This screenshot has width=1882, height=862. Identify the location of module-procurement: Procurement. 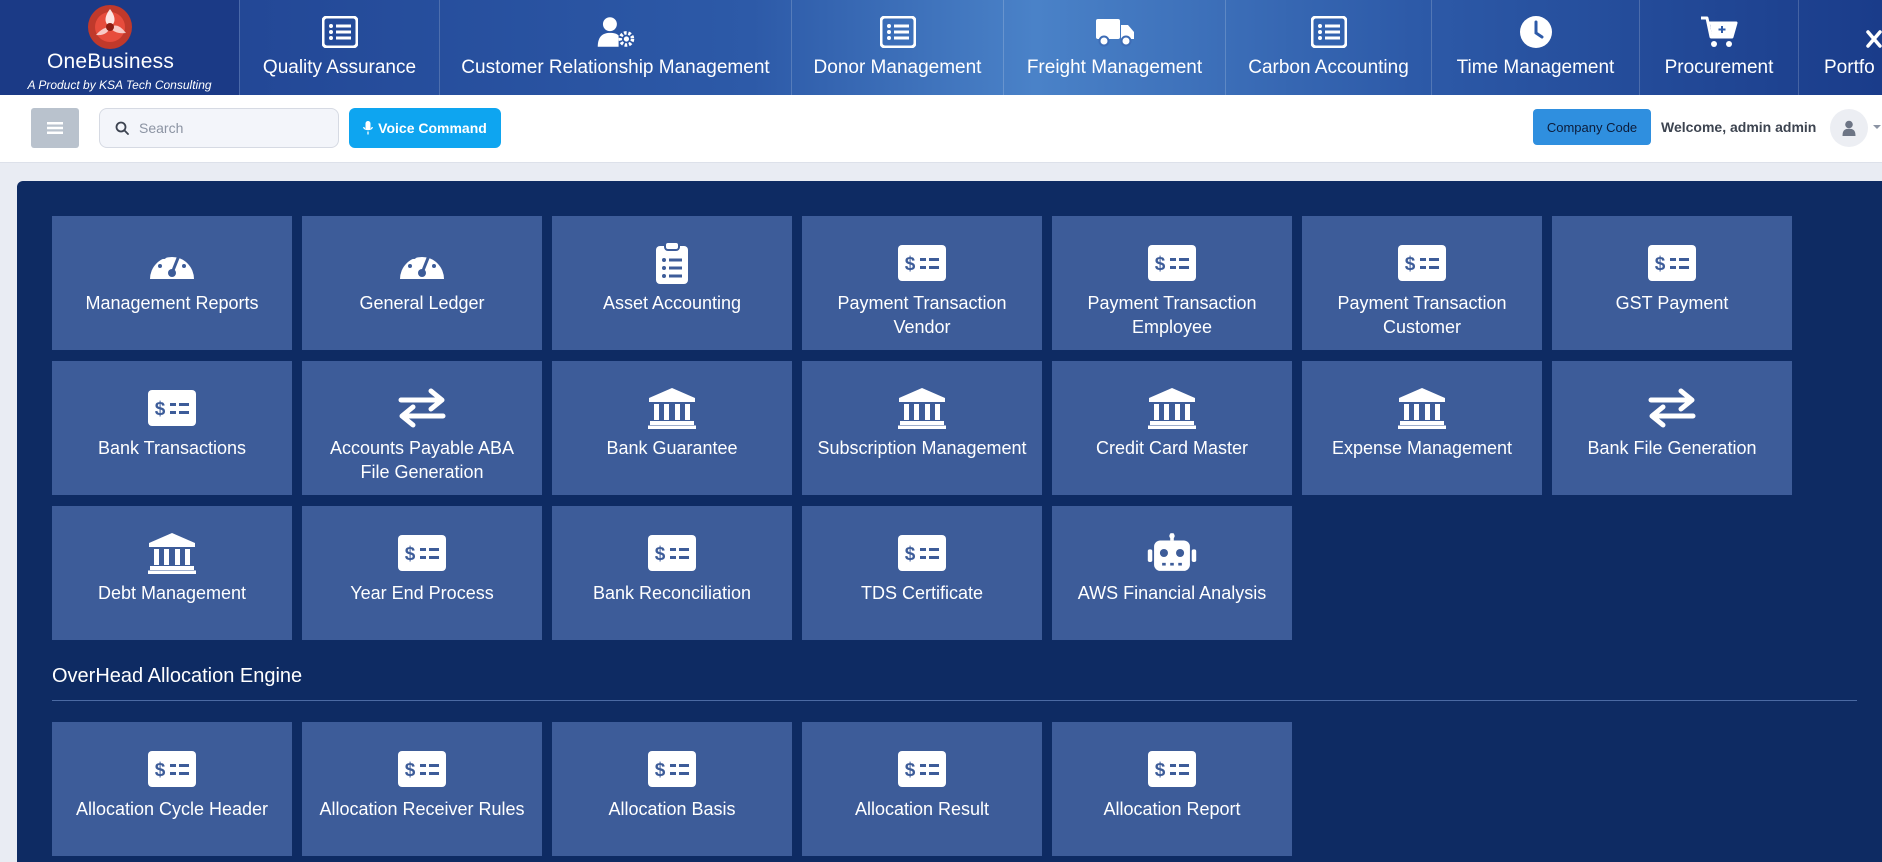
(1718, 47).